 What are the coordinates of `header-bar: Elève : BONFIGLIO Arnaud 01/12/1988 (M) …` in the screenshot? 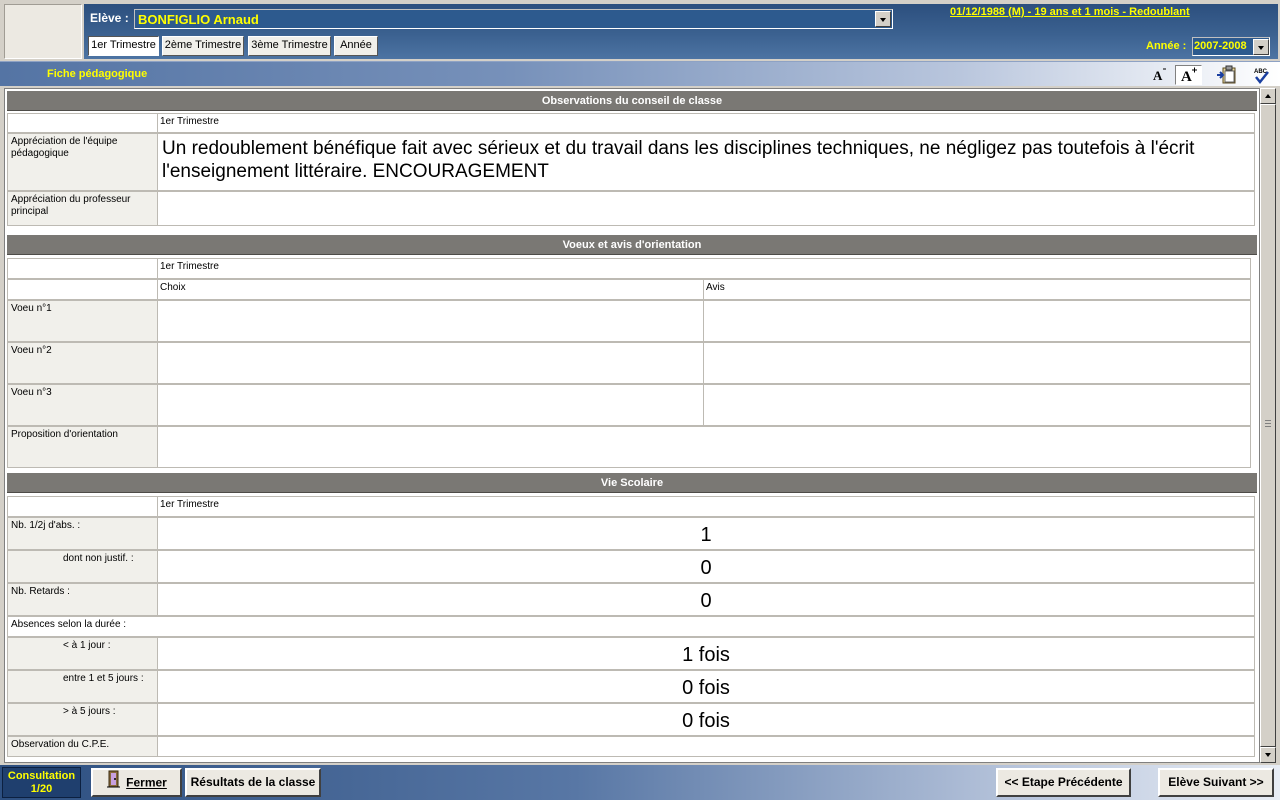 It's located at (681, 31).